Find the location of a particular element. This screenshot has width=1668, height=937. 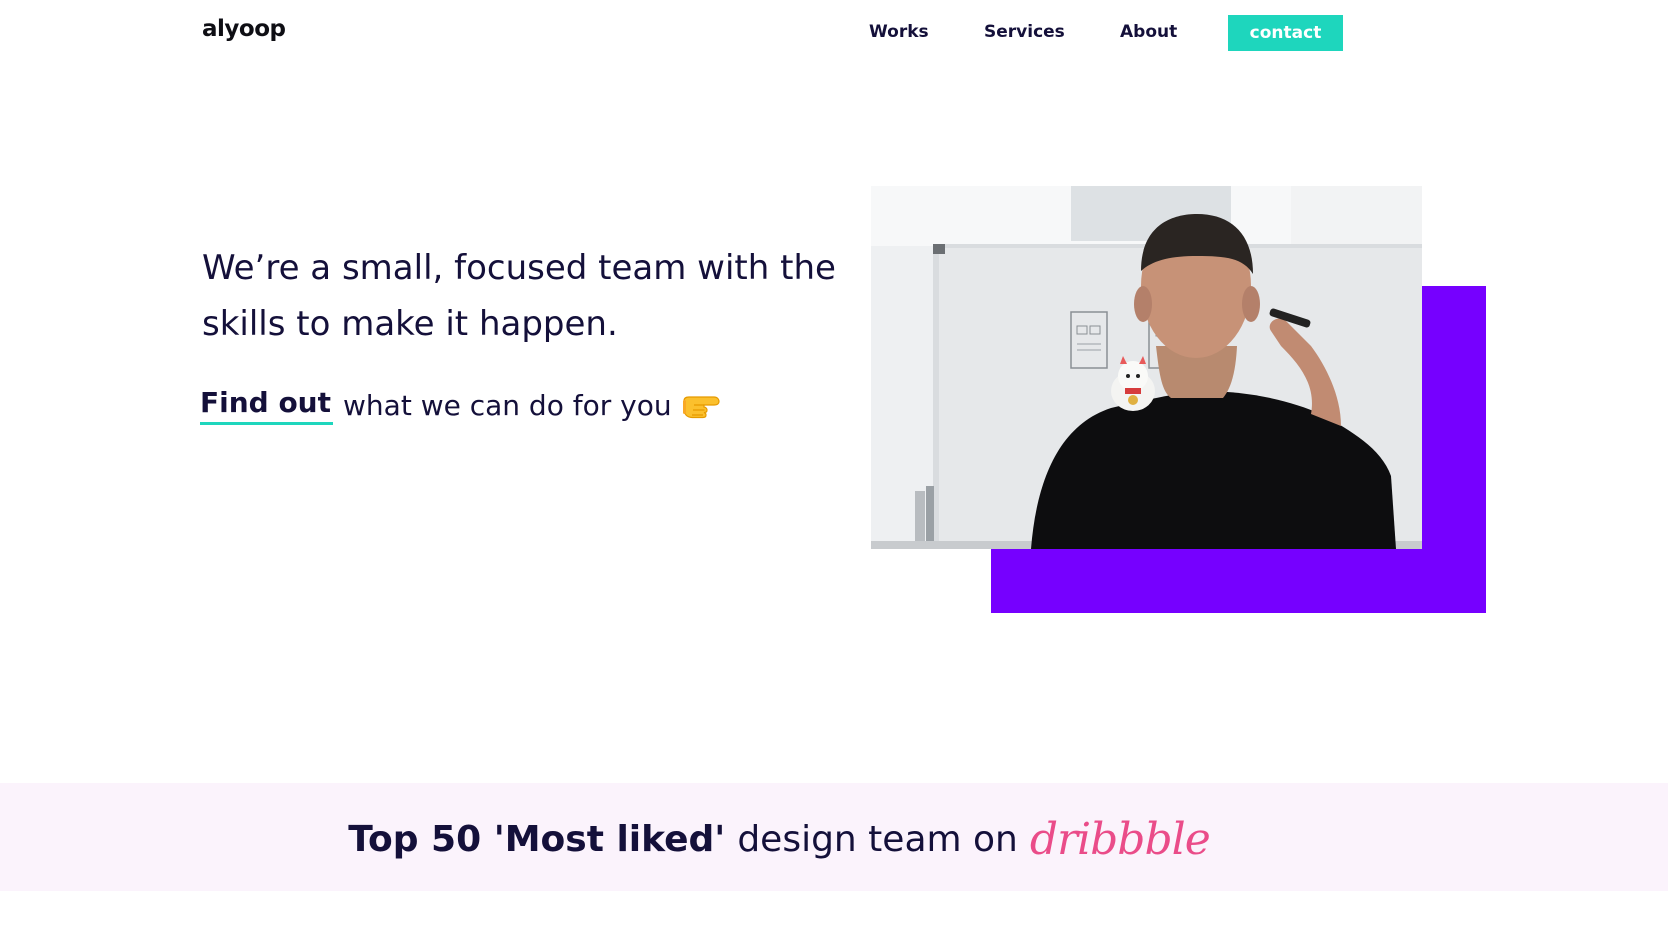

nav-about: About is located at coordinates (1148, 32).